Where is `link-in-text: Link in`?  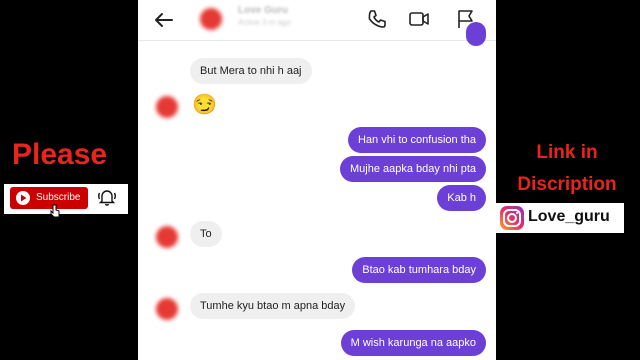
link-in-text: Link in is located at coordinates (567, 152).